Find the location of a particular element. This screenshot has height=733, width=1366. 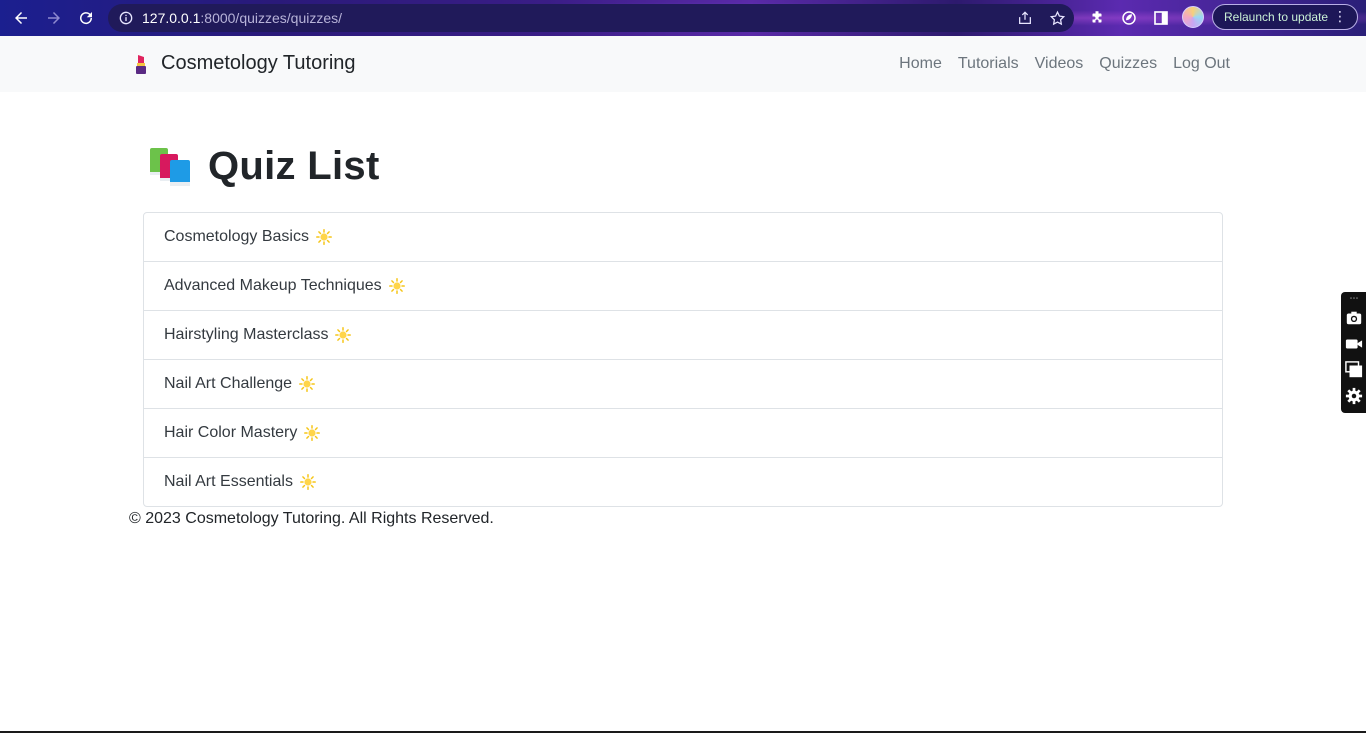

video-icon is located at coordinates (1354, 344).